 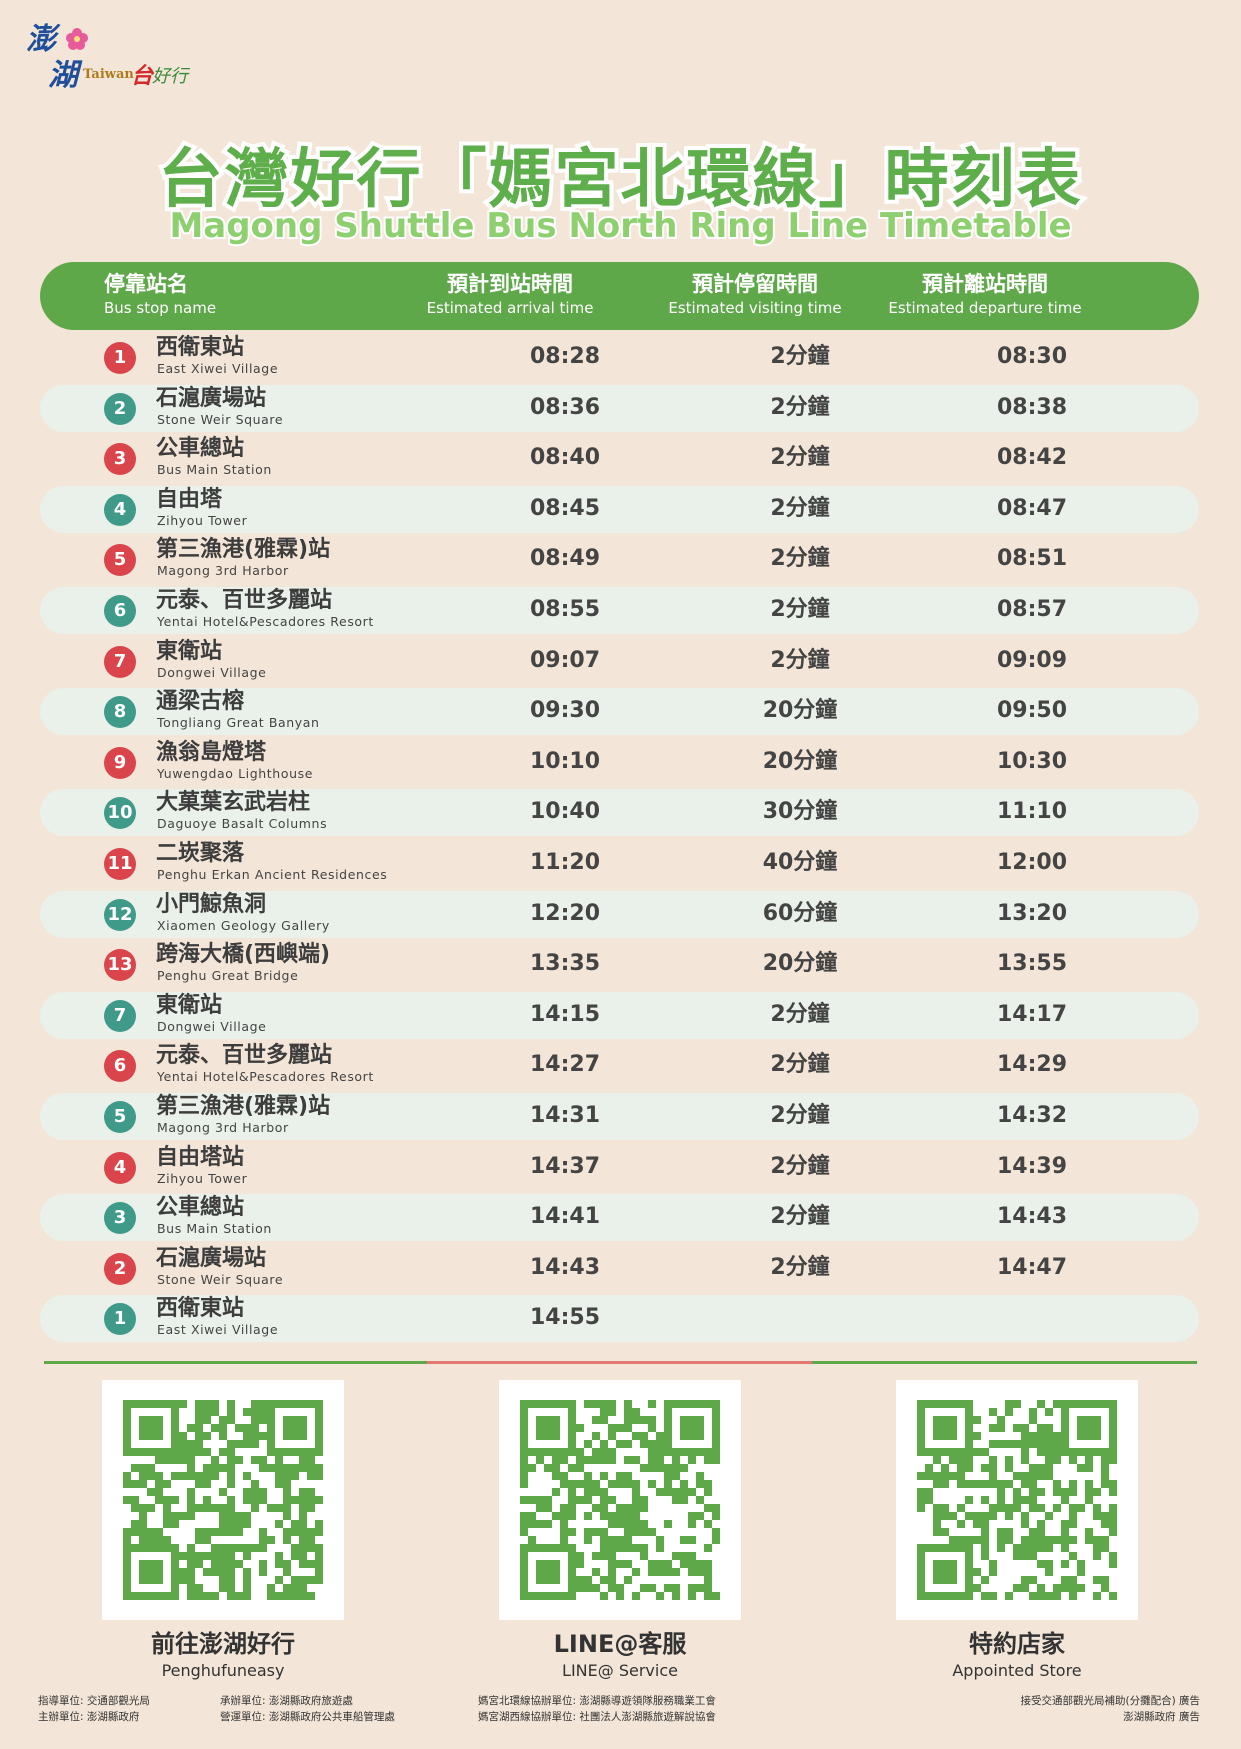 I want to click on departure-time: 08:38, so click(x=1032, y=407).